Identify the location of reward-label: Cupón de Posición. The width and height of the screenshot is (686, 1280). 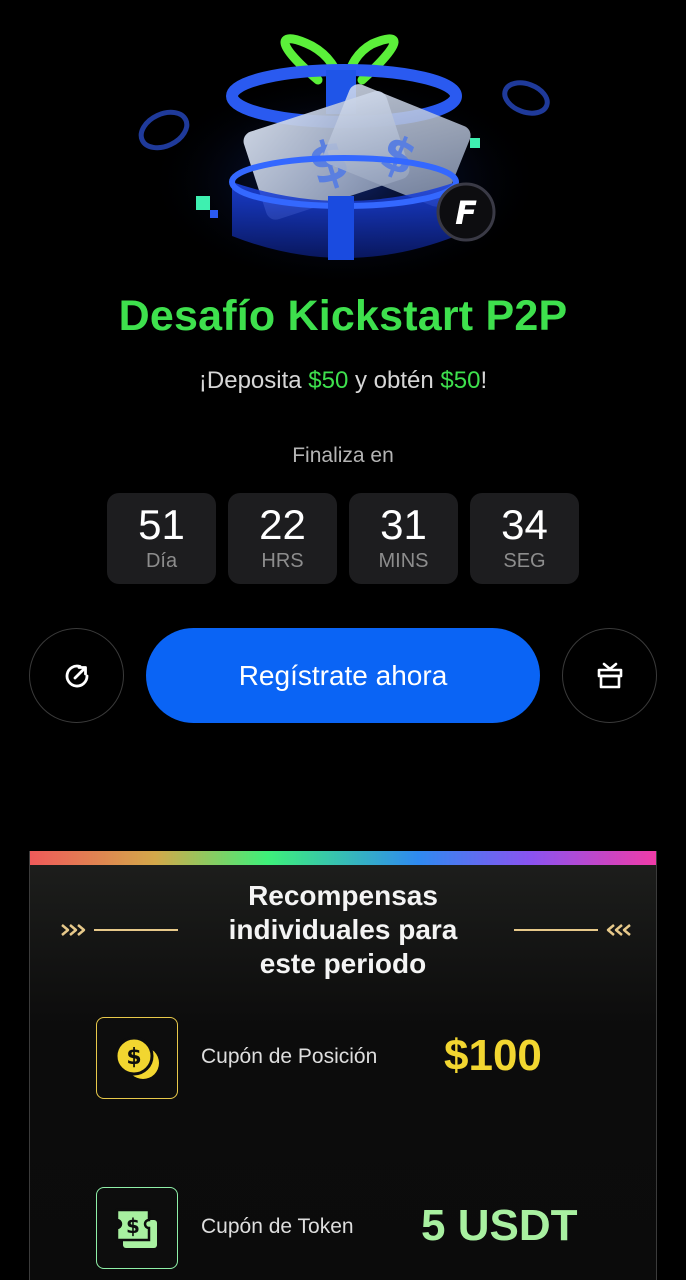
(289, 1056).